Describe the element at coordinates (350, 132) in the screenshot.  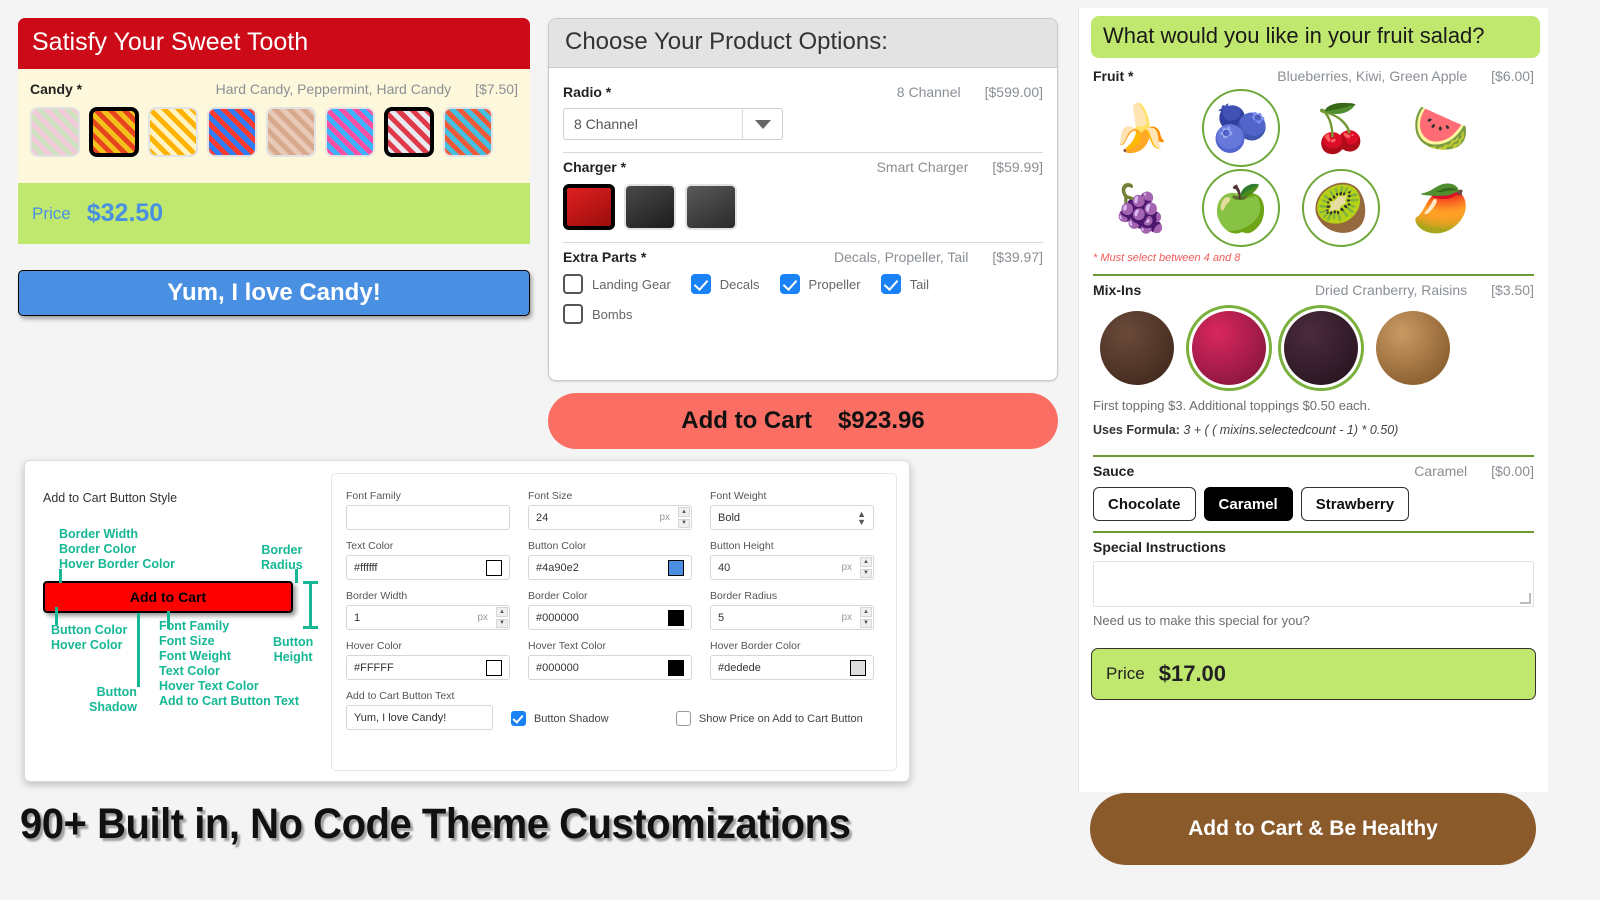
I see `candy-swatch-rainbow-sprinkles` at that location.